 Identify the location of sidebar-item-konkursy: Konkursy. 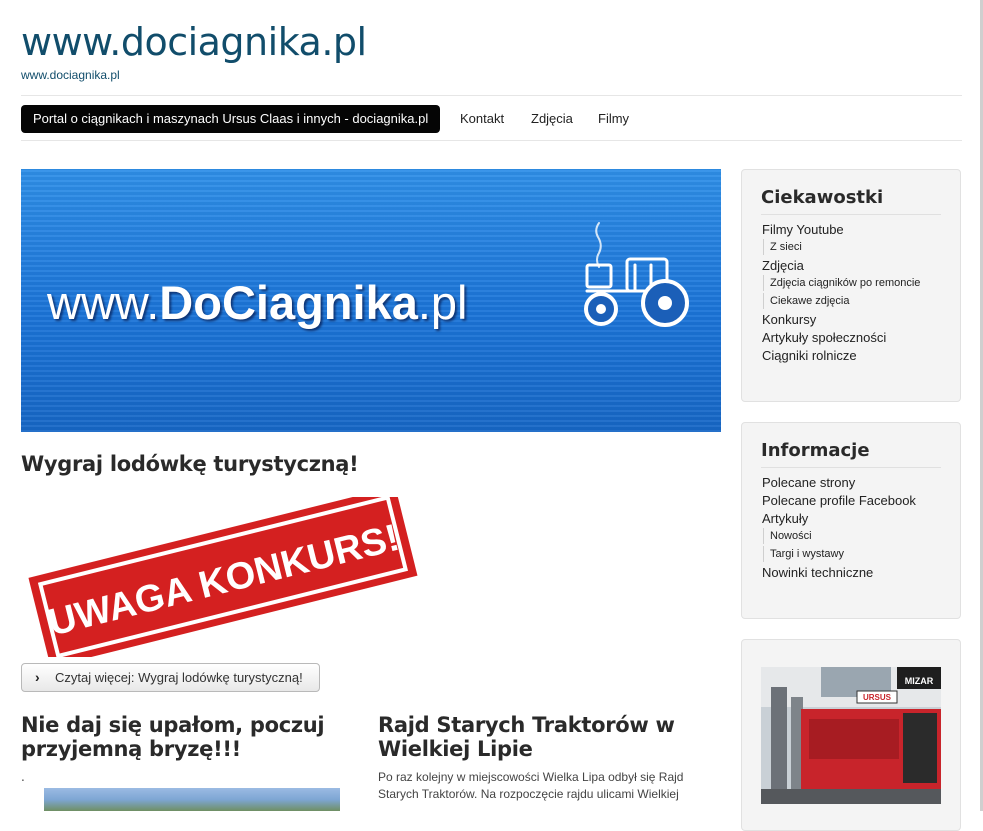
(789, 319).